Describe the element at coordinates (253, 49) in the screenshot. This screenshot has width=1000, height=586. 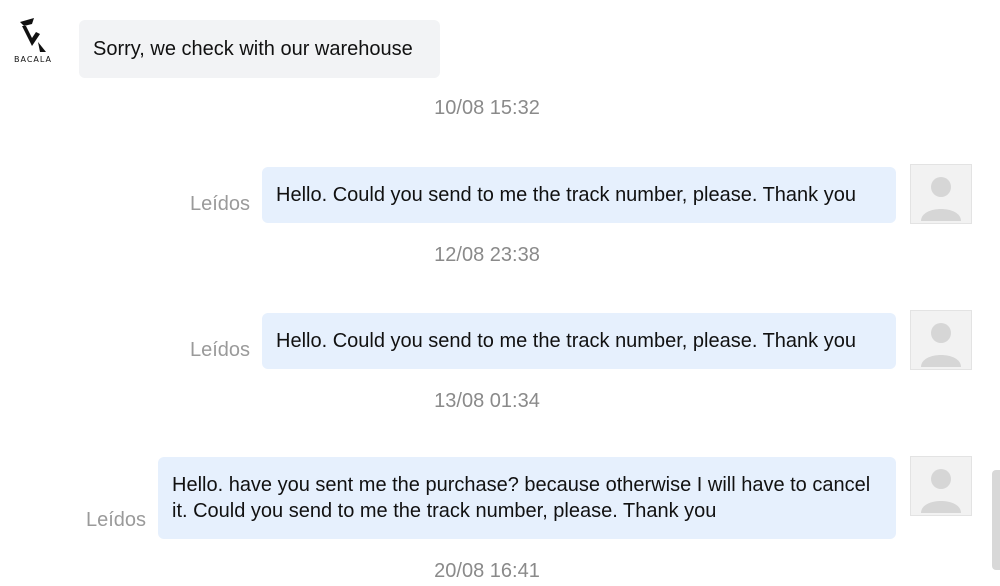
I see `message-text: Sorry, we check with our warehouse` at that location.